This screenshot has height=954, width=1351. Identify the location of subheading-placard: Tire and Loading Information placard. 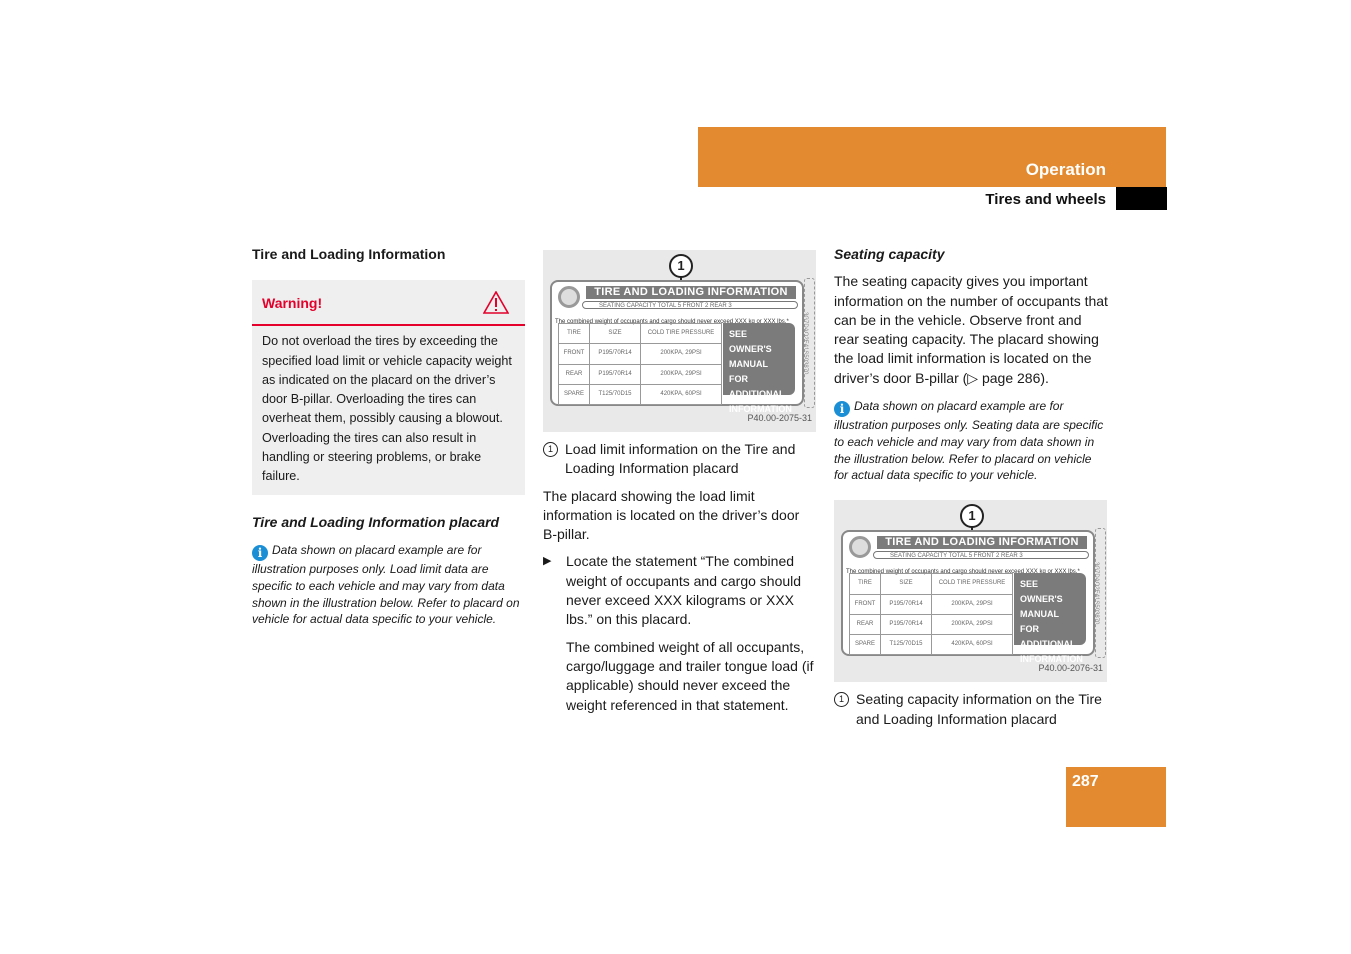
(376, 521).